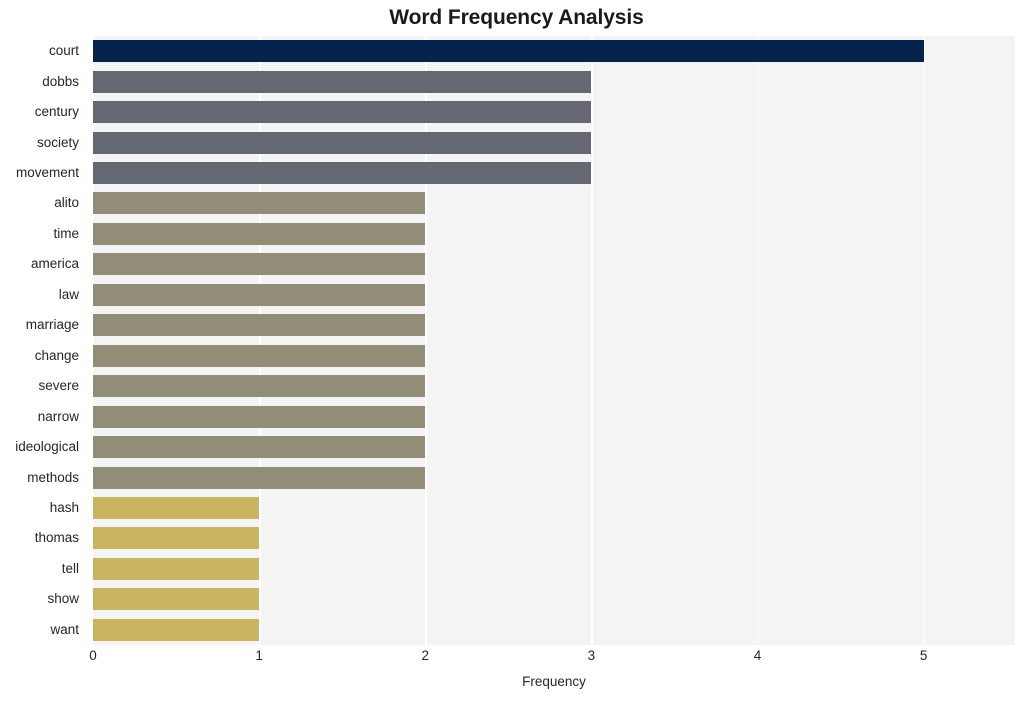 The width and height of the screenshot is (1033, 701). I want to click on y-tick-label: dobbs, so click(60, 81).